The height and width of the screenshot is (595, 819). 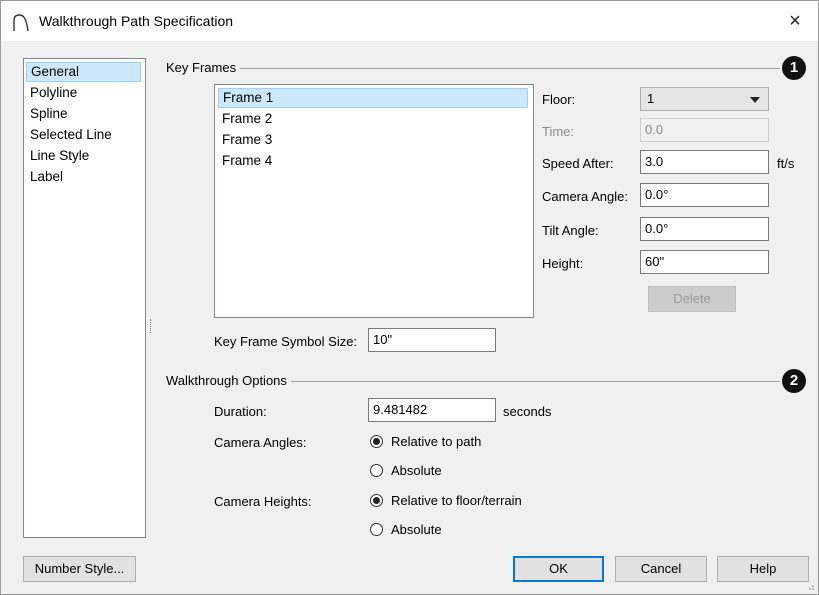 I want to click on speed-after-field: 3.0, so click(x=704, y=162).